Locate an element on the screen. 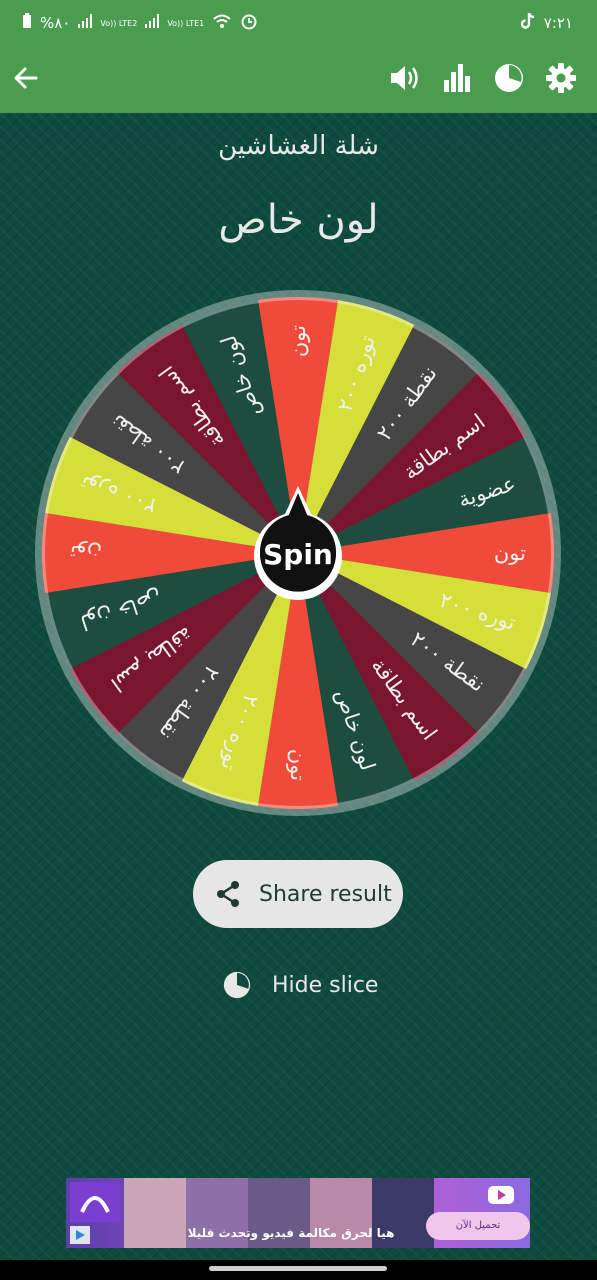 This screenshot has height=1280, width=597. network-label-1: Vo)) LTE2 is located at coordinates (119, 23).